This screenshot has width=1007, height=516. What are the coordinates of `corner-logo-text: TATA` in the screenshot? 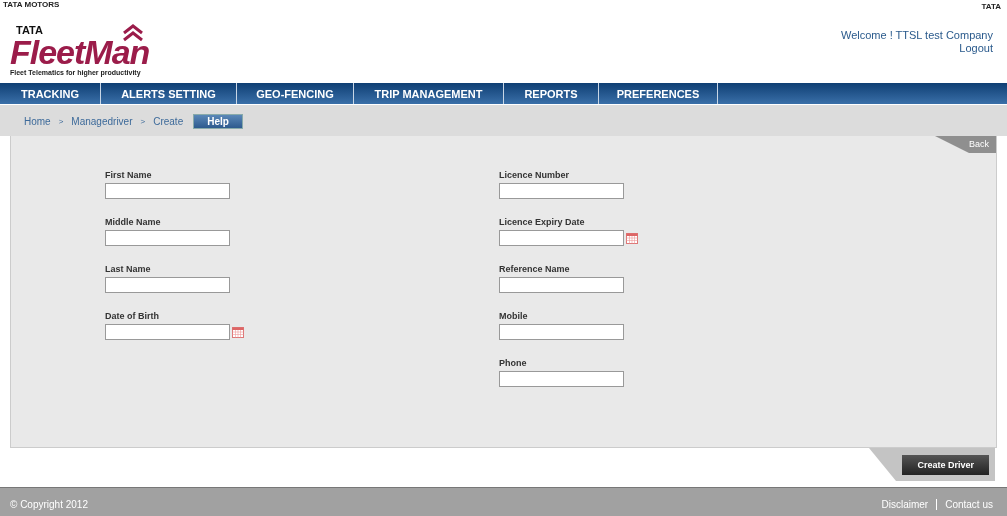 It's located at (991, 6).